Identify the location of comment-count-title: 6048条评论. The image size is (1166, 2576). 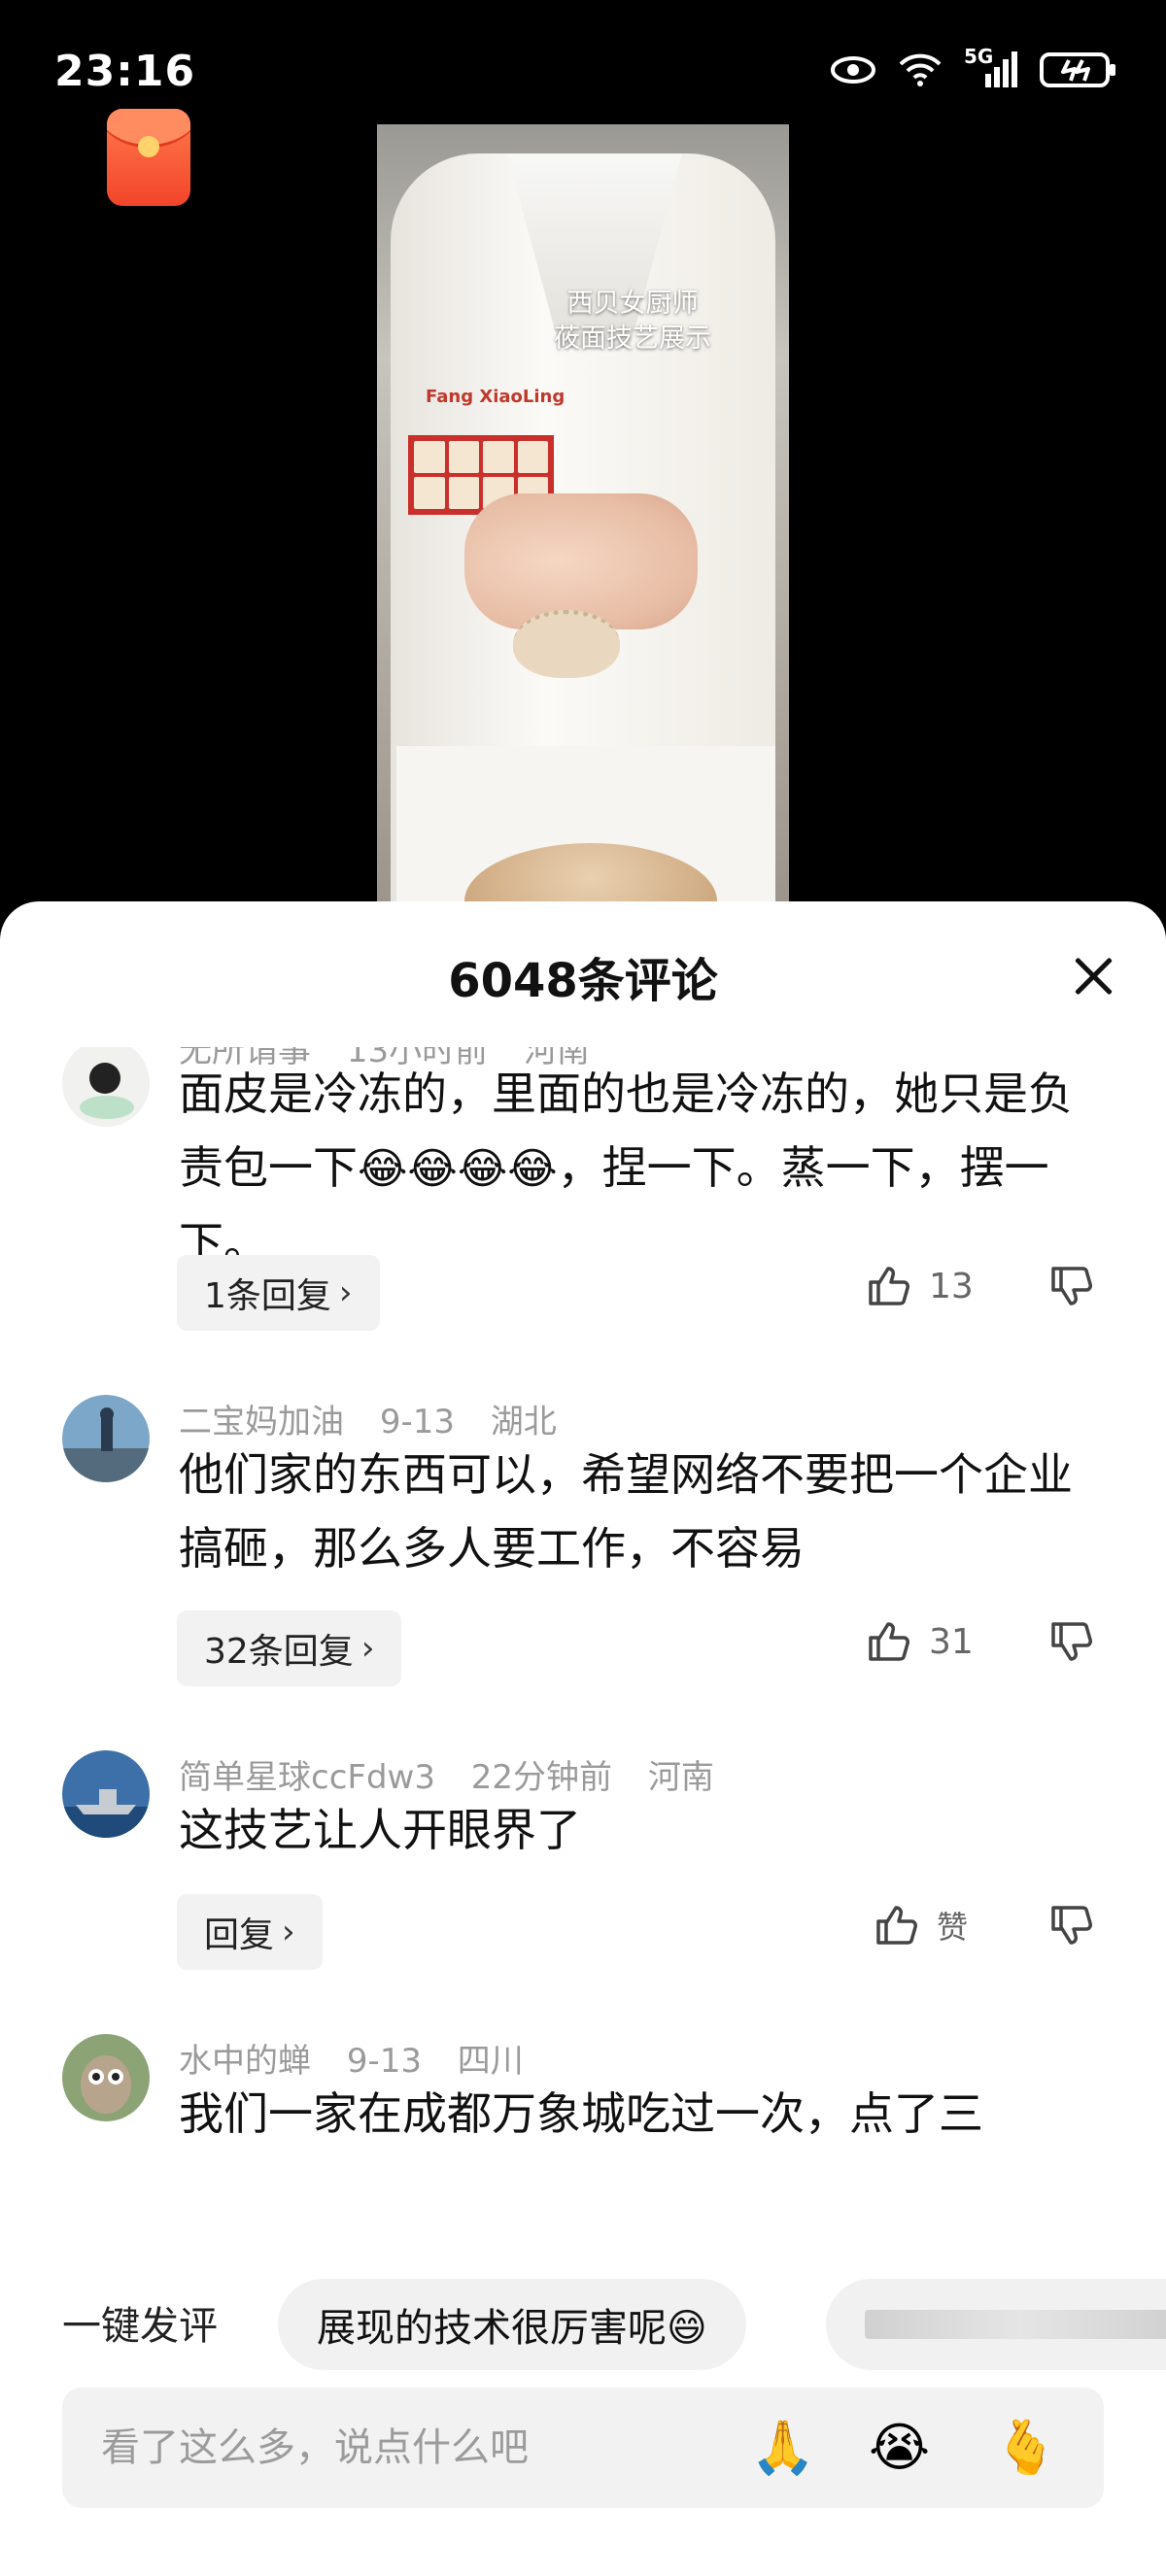
(583, 981).